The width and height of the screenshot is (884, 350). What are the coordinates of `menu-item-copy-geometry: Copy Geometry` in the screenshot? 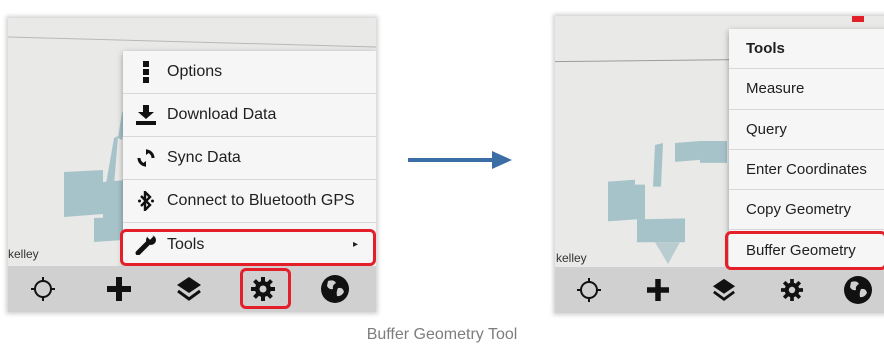 It's located at (806, 210).